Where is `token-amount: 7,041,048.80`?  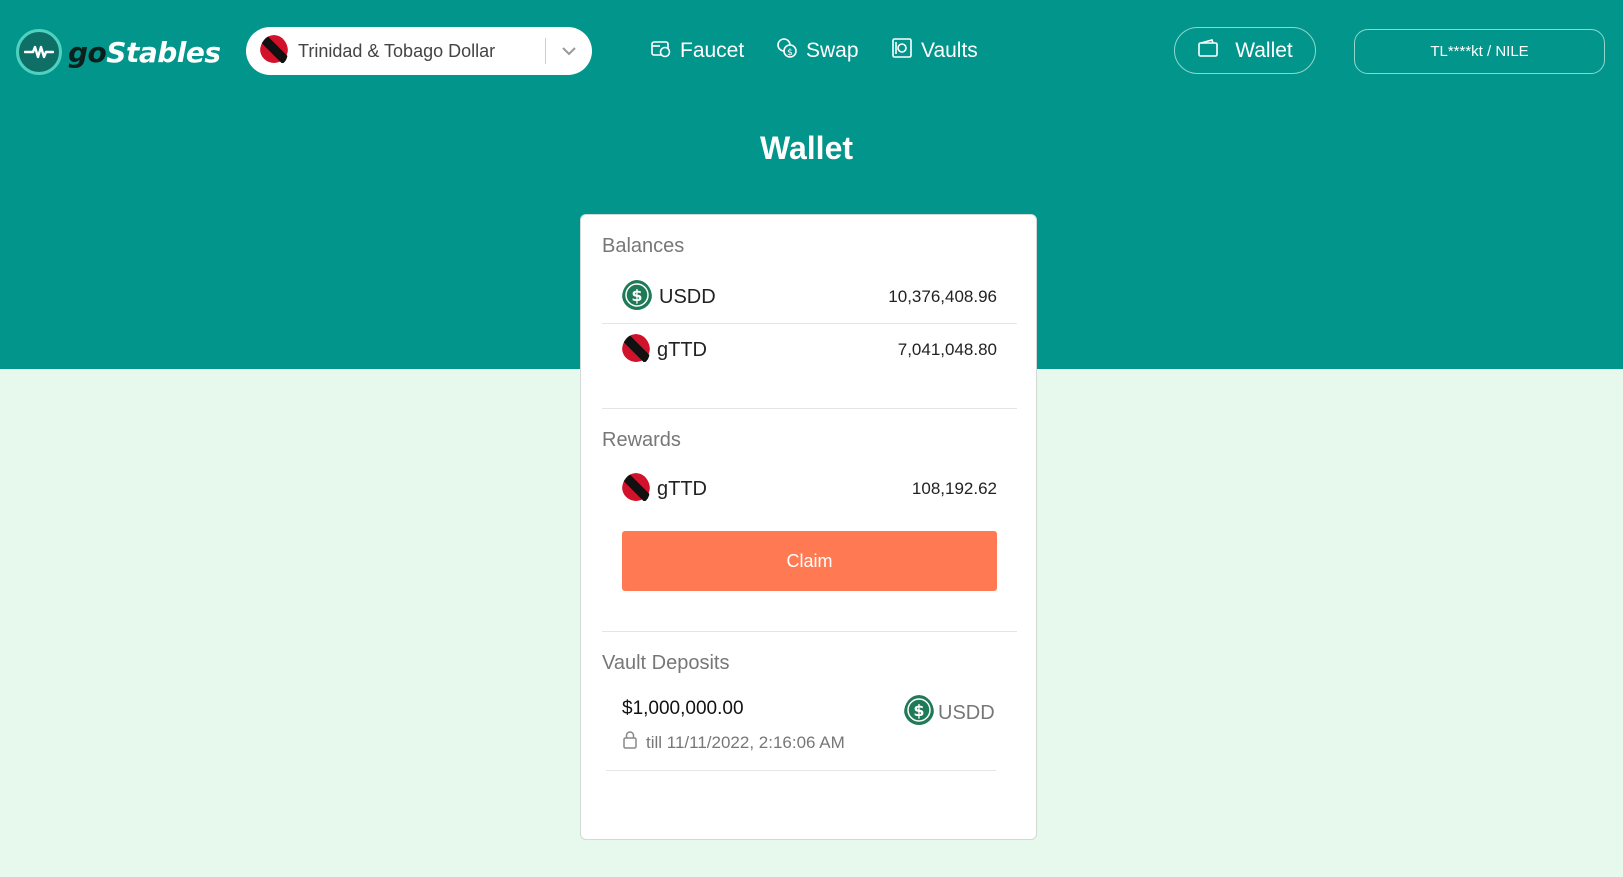
token-amount: 7,041,048.80 is located at coordinates (947, 349).